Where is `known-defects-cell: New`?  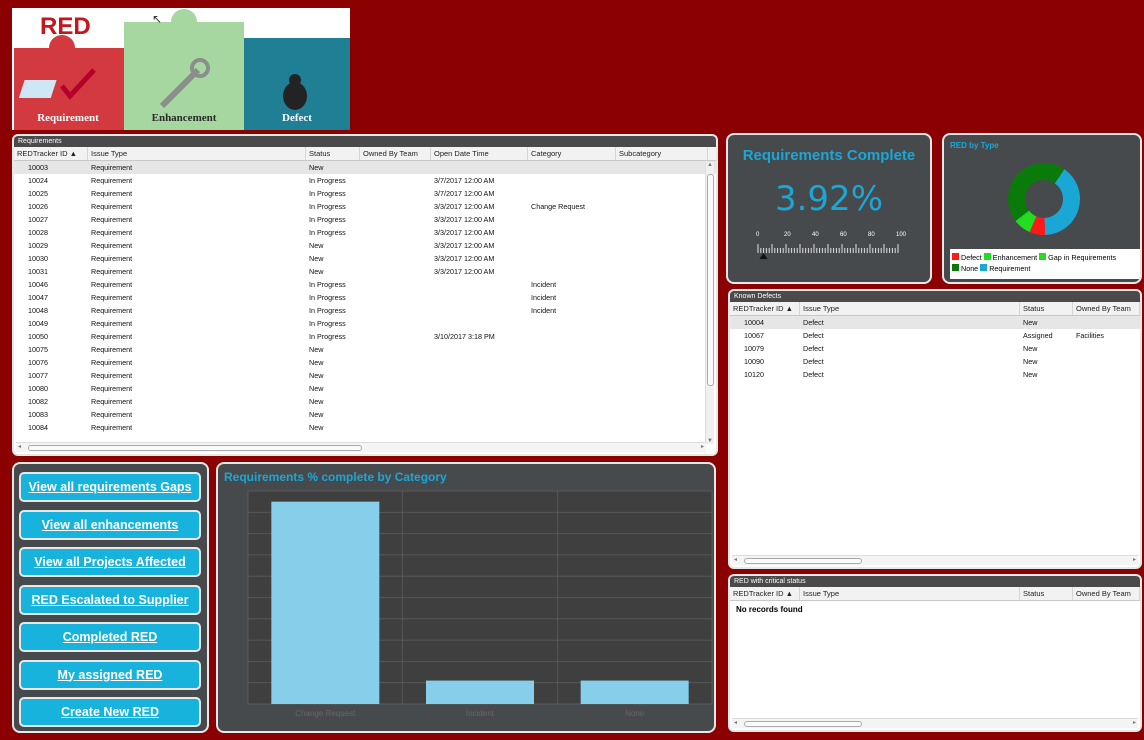 known-defects-cell: New is located at coordinates (1030, 361).